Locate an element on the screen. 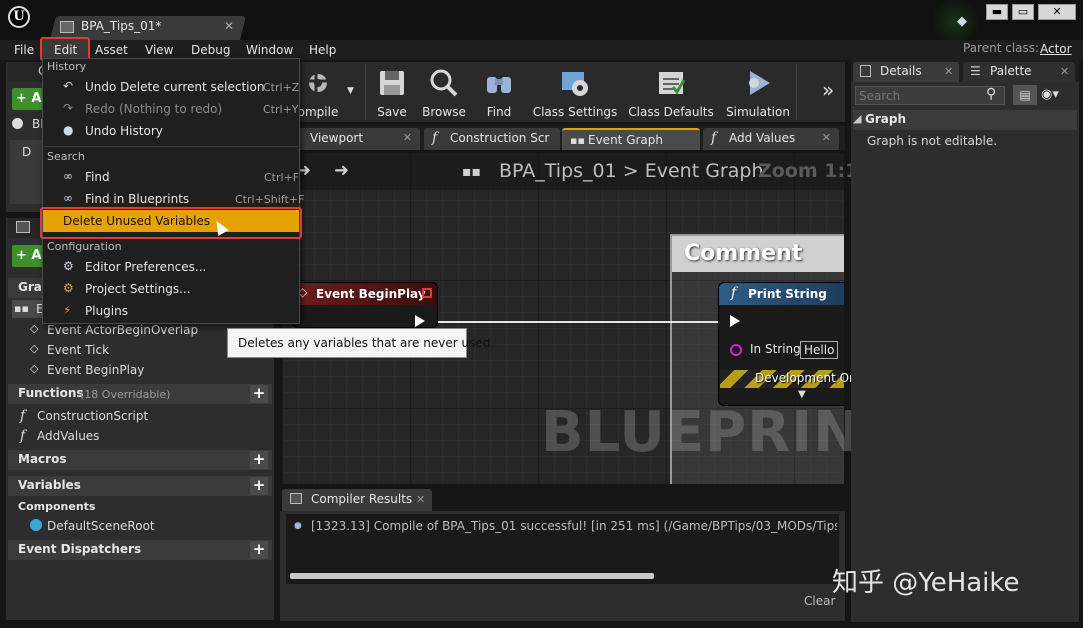  tab-add-values: f Add Values ✕ is located at coordinates (771, 139).